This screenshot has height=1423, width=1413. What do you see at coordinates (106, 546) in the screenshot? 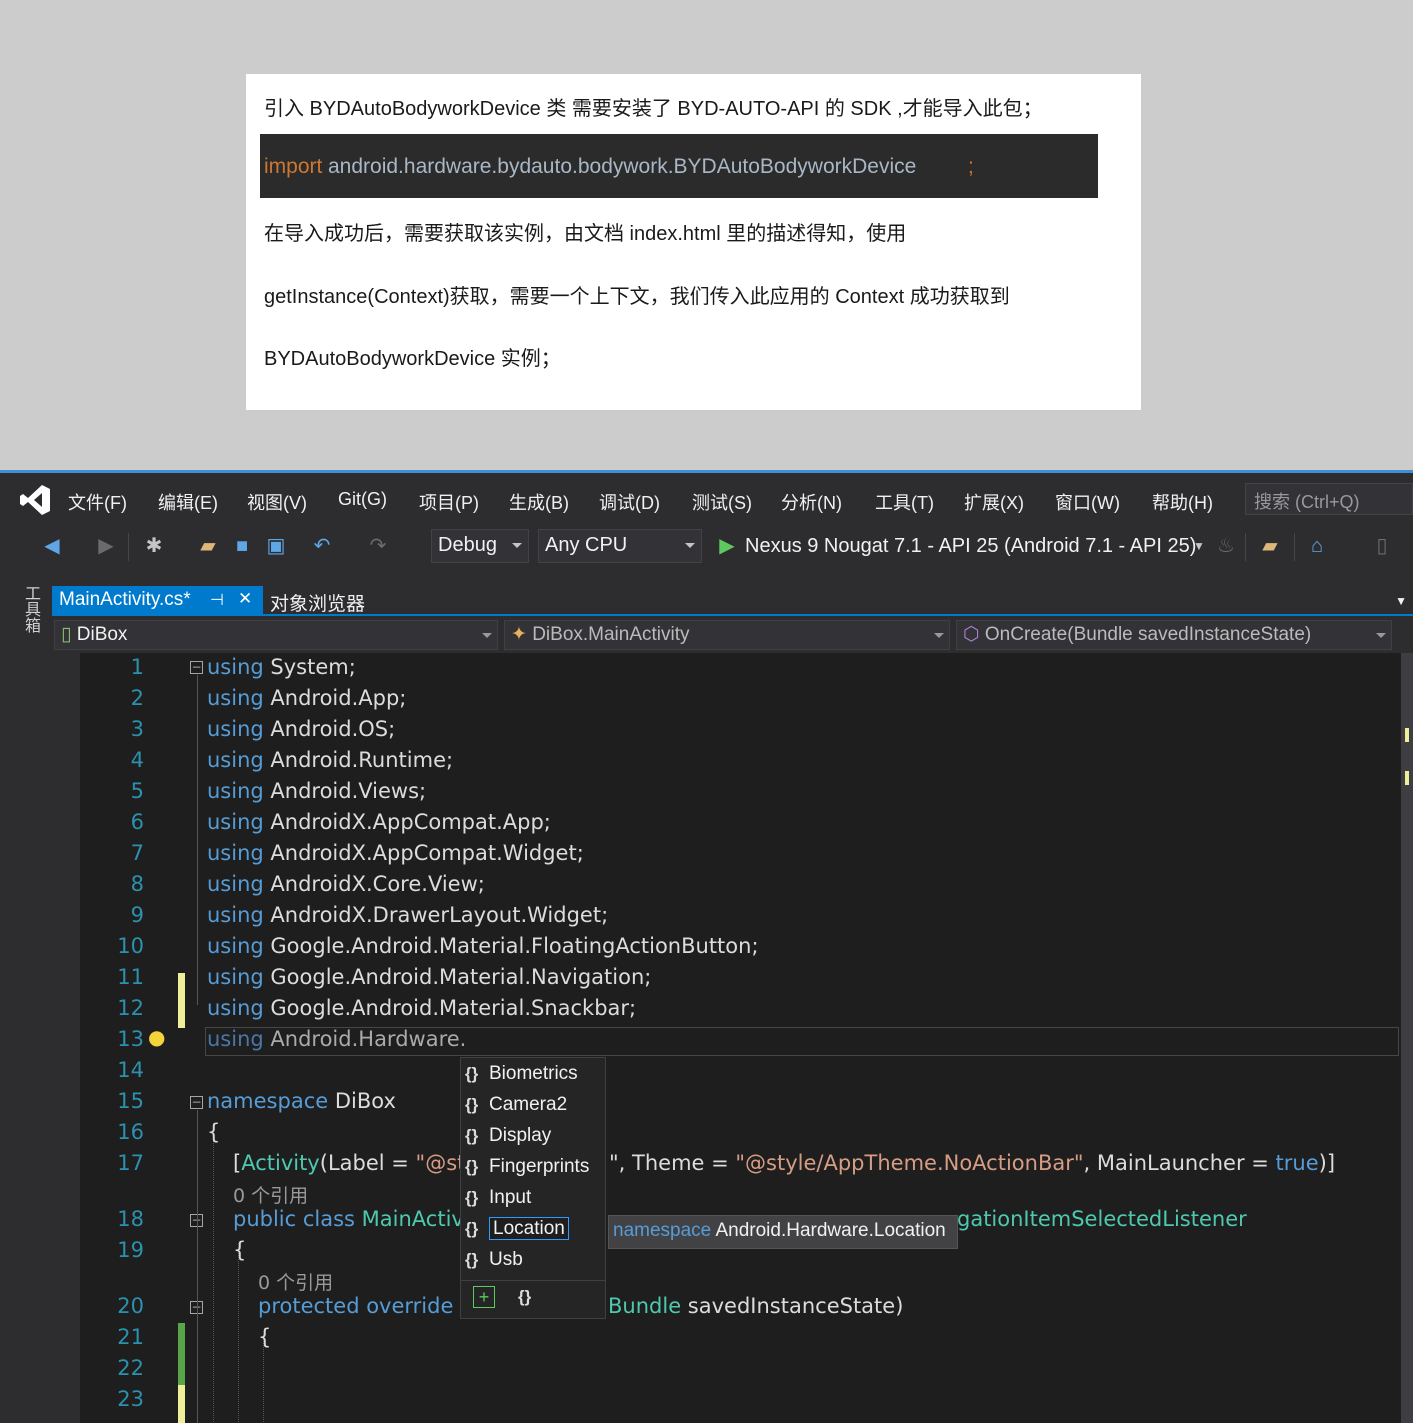
I see `forward-icon: ▶` at bounding box center [106, 546].